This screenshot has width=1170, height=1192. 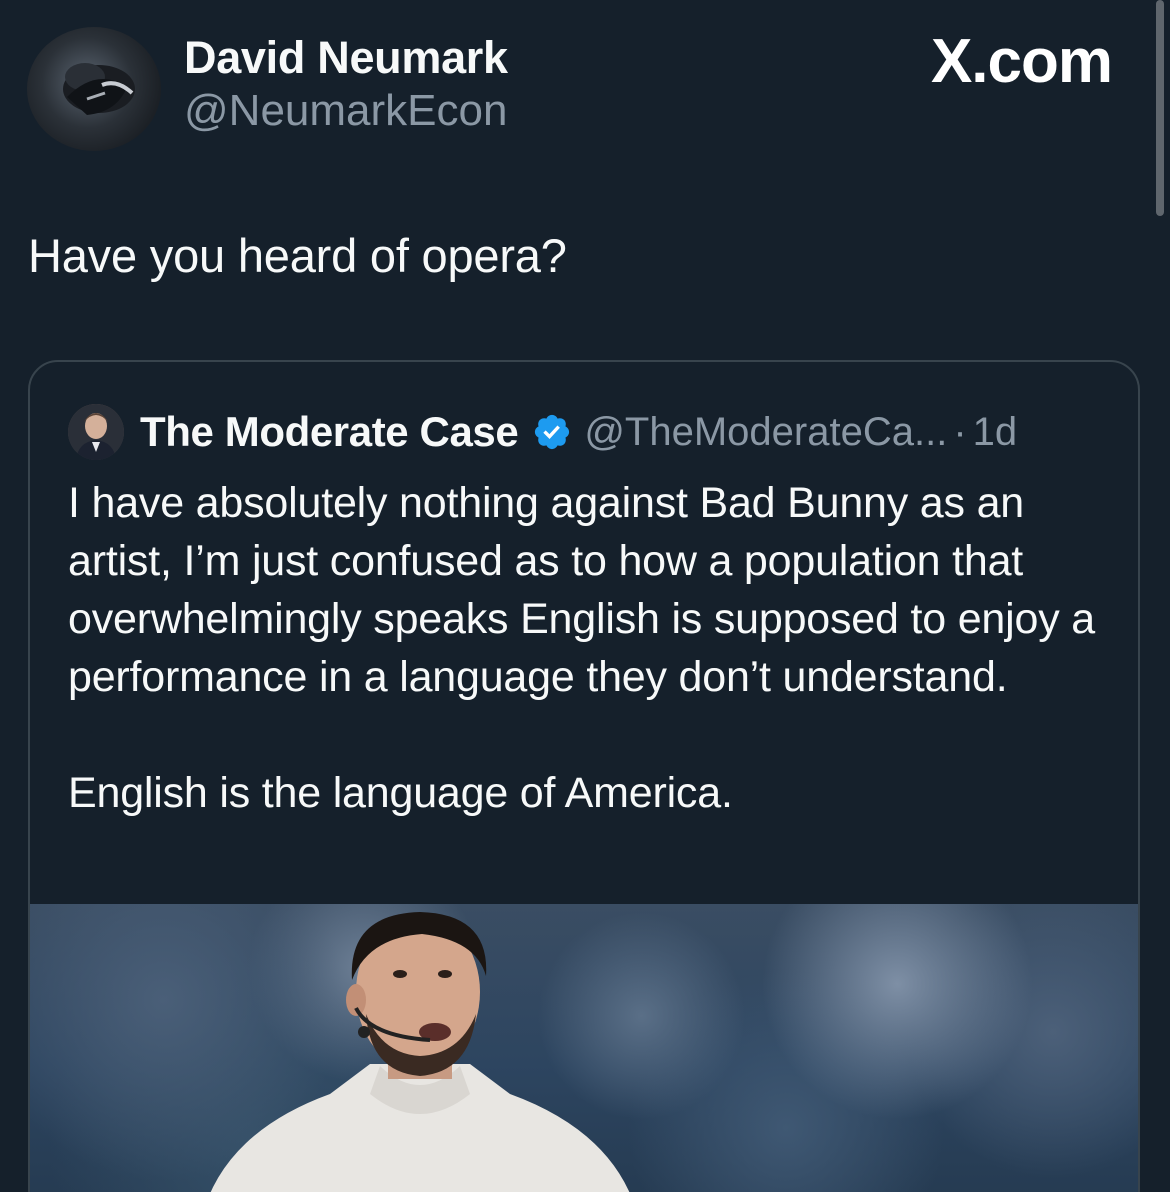 What do you see at coordinates (552, 432) in the screenshot?
I see `verified-badge-icon` at bounding box center [552, 432].